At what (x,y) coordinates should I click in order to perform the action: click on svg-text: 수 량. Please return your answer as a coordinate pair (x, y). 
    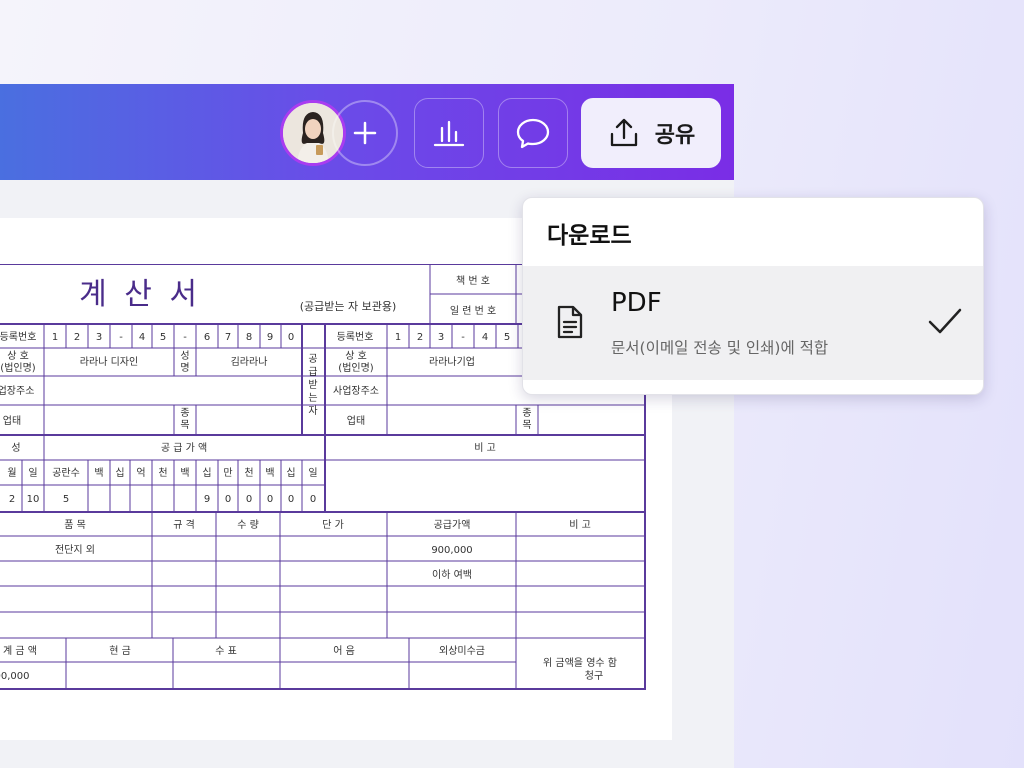
    Looking at the image, I should click on (248, 525).